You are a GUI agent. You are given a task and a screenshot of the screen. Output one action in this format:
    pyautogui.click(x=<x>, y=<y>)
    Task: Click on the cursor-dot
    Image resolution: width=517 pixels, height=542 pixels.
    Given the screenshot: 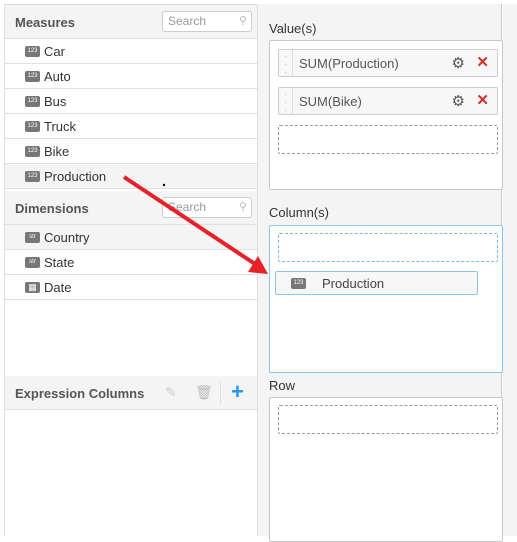 What is the action you would take?
    pyautogui.click(x=164, y=185)
    